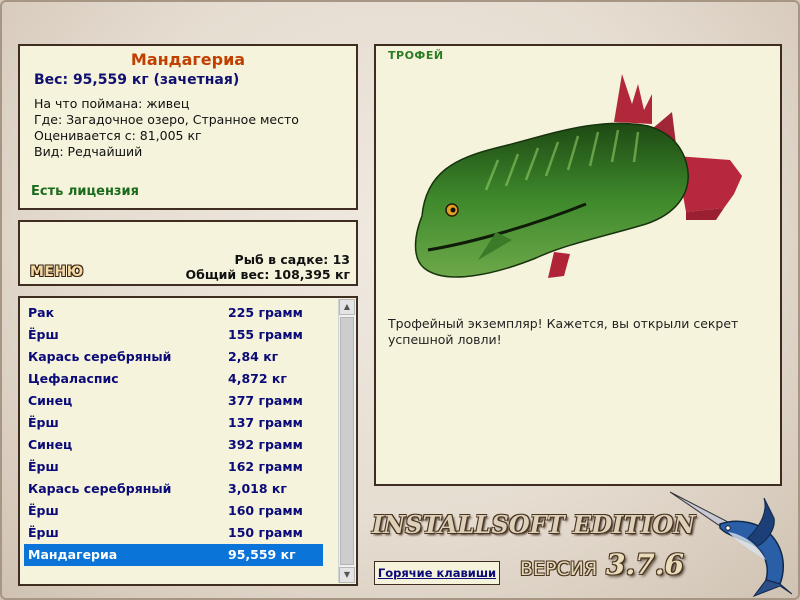 This screenshot has height=600, width=800. I want to click on list-scrollbar: ▲ ▼, so click(346, 441).